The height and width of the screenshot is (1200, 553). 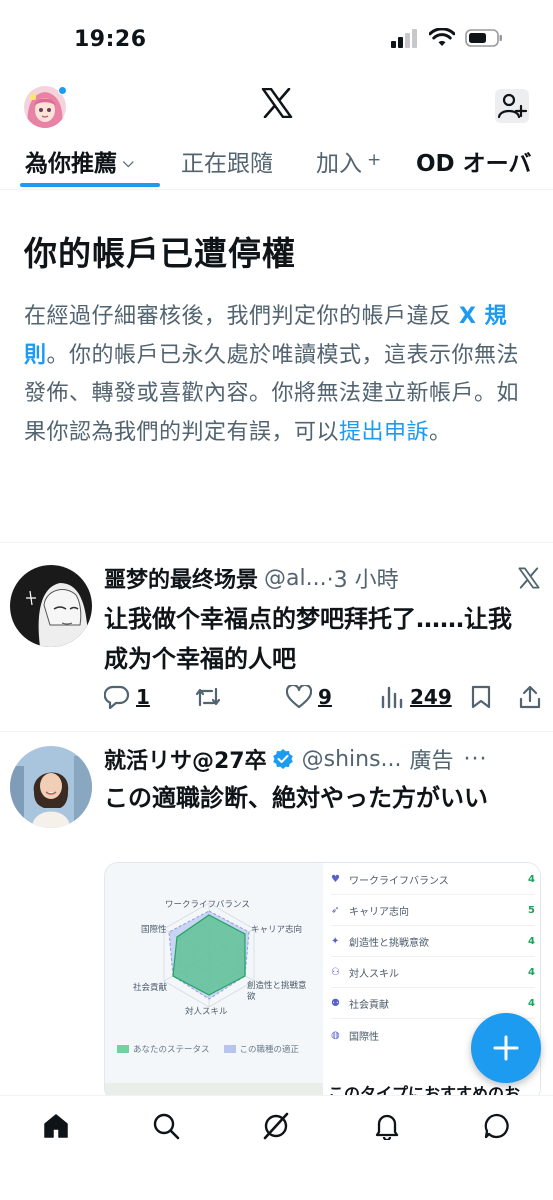 I want to click on share-button, so click(x=530, y=697).